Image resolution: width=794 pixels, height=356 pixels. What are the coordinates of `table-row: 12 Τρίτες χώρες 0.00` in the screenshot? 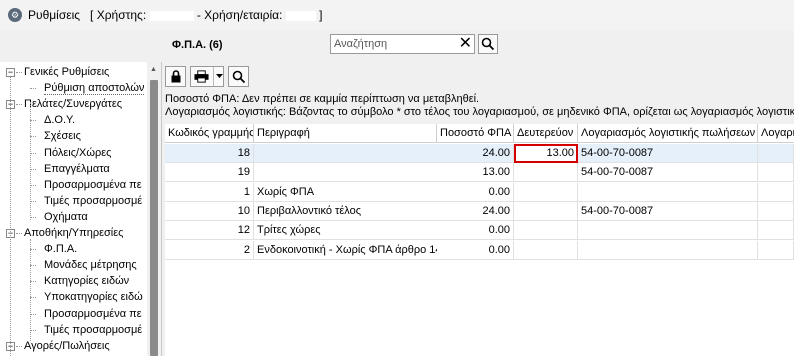 It's located at (479, 231).